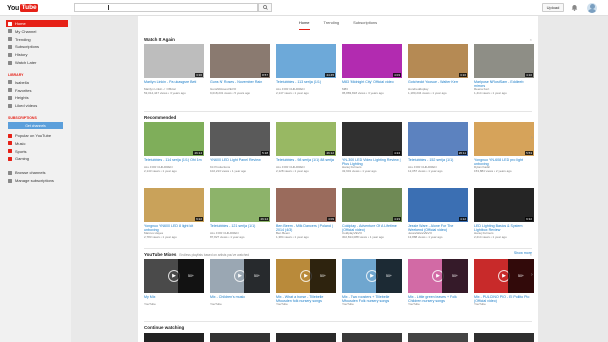  Describe the element at coordinates (306, 84) in the screenshot. I see `video-title: Teletubbies - 113 serija (1/1)` at that location.